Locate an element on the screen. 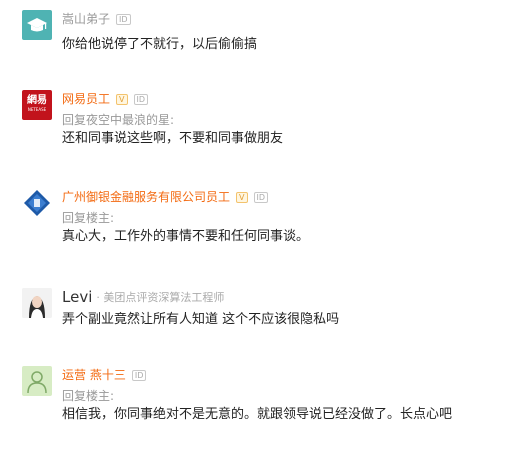  comment-text: 还和同事说这些啊，不要和同事做朋友 is located at coordinates (173, 138).